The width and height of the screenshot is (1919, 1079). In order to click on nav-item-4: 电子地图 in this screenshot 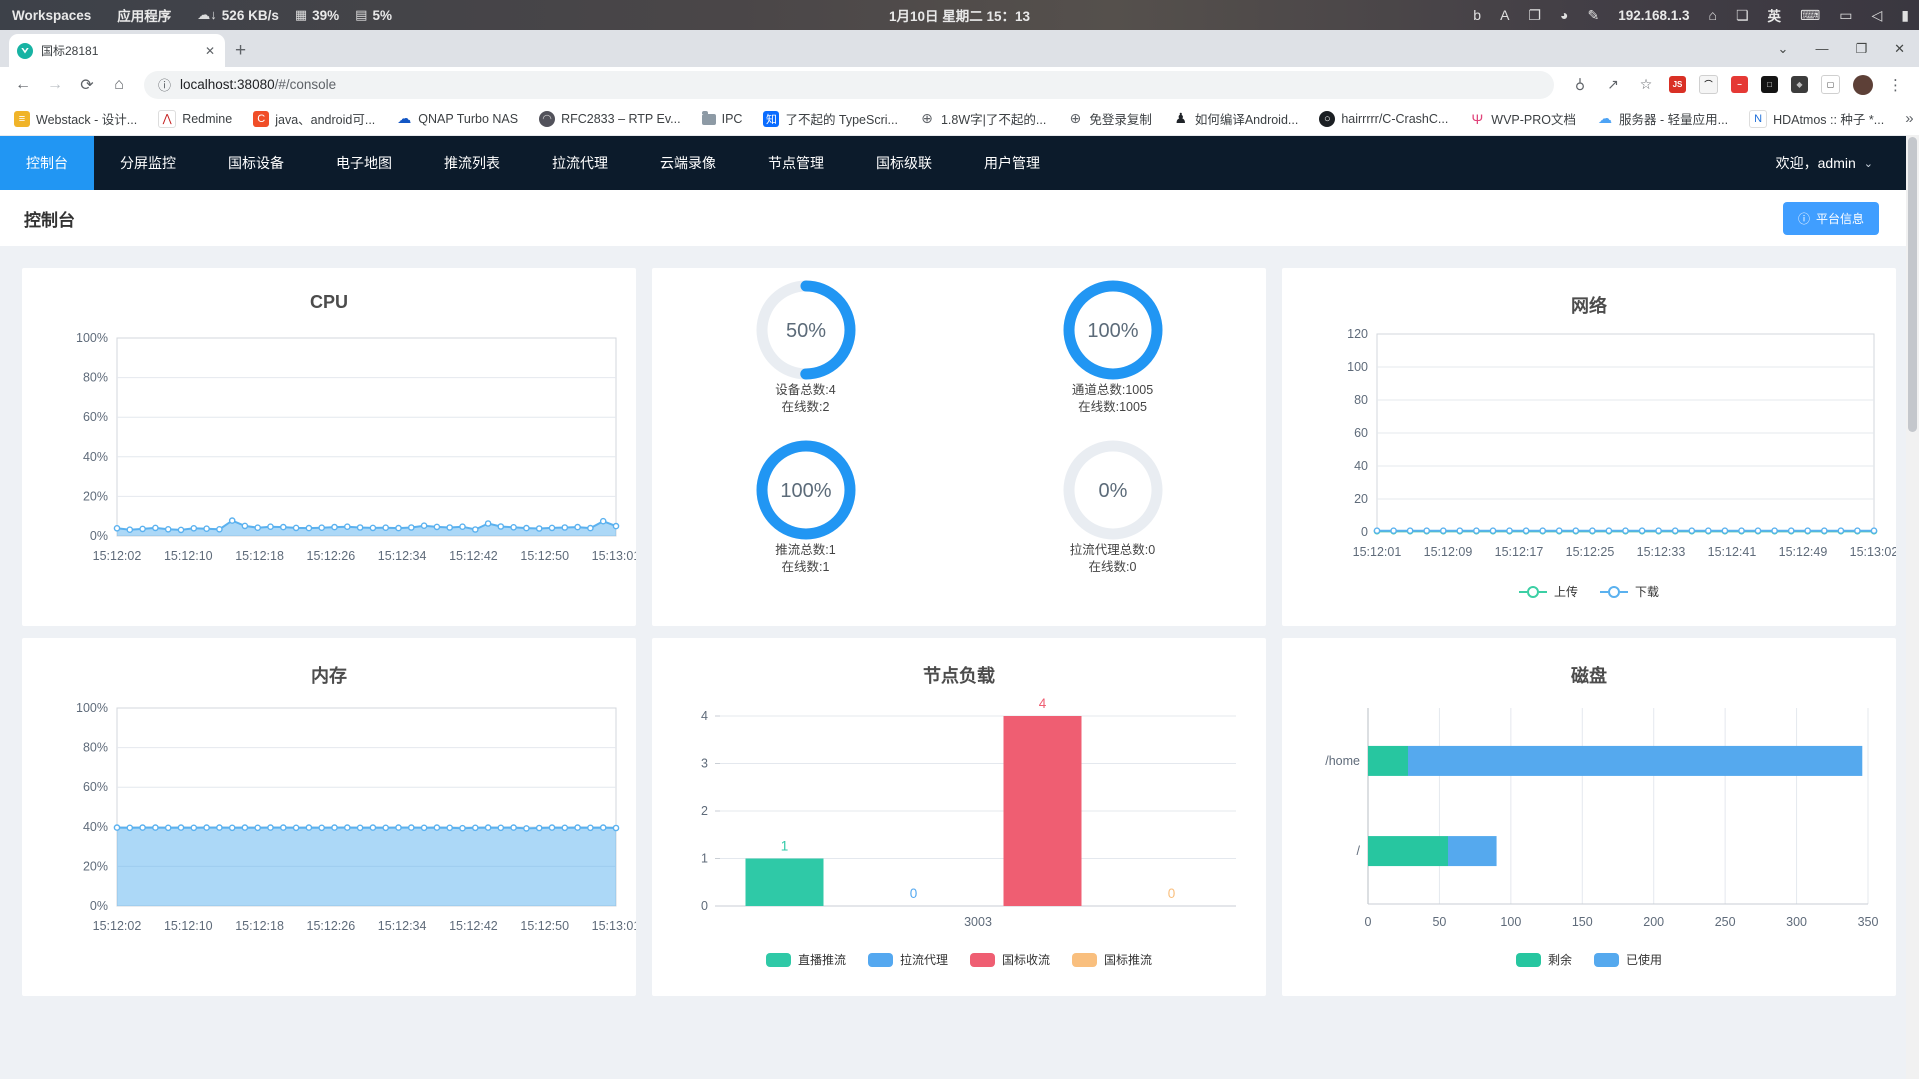, I will do `click(364, 163)`.